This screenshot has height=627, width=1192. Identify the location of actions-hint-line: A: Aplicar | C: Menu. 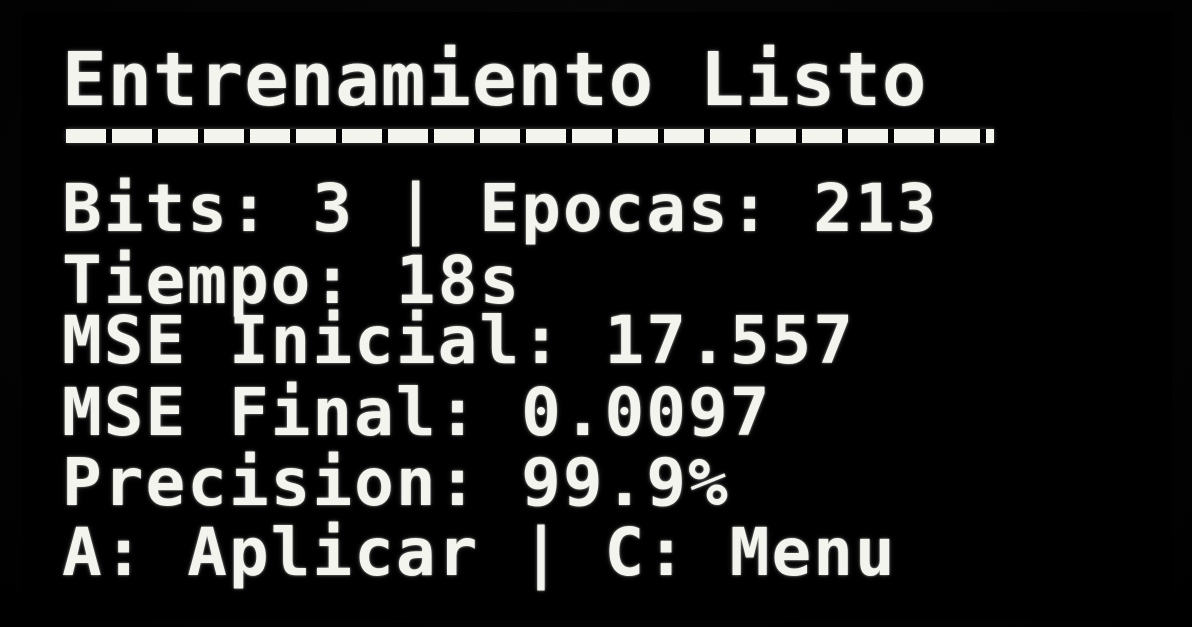
(479, 552).